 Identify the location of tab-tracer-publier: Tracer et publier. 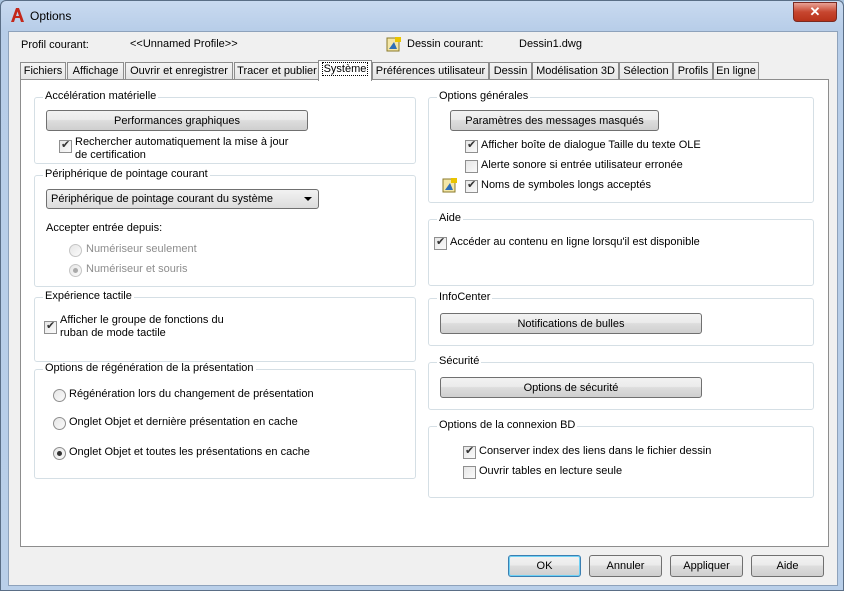
(277, 71).